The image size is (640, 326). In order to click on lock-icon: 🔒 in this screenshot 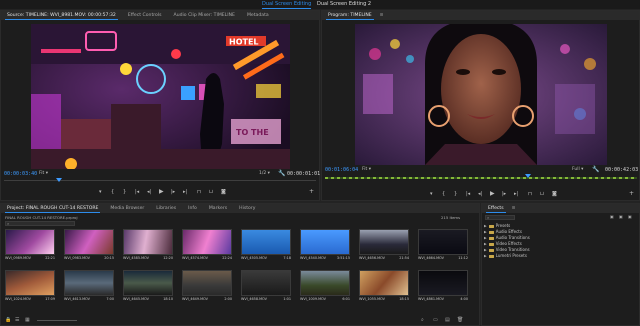, I will do `click(8, 320)`.